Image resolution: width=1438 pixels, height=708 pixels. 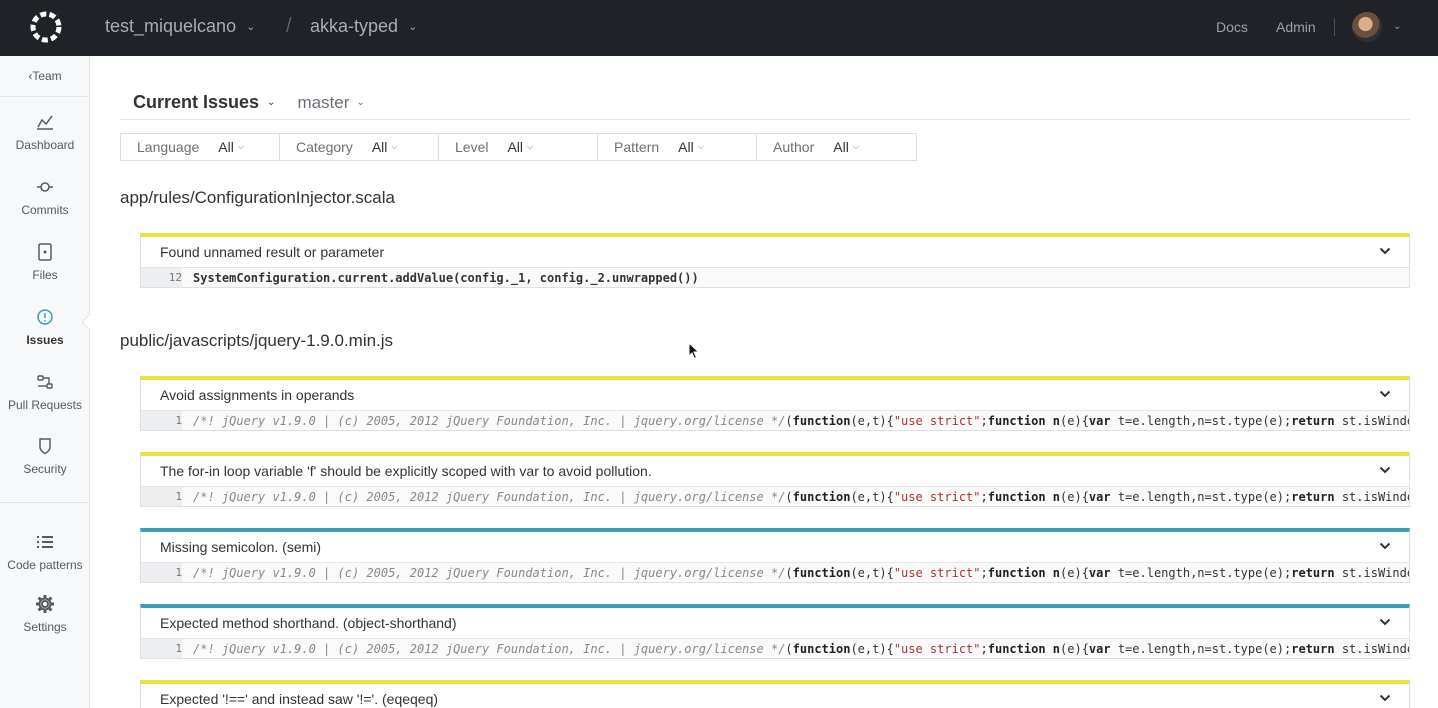 I want to click on filter-level: Level All ⌵, so click(x=518, y=147).